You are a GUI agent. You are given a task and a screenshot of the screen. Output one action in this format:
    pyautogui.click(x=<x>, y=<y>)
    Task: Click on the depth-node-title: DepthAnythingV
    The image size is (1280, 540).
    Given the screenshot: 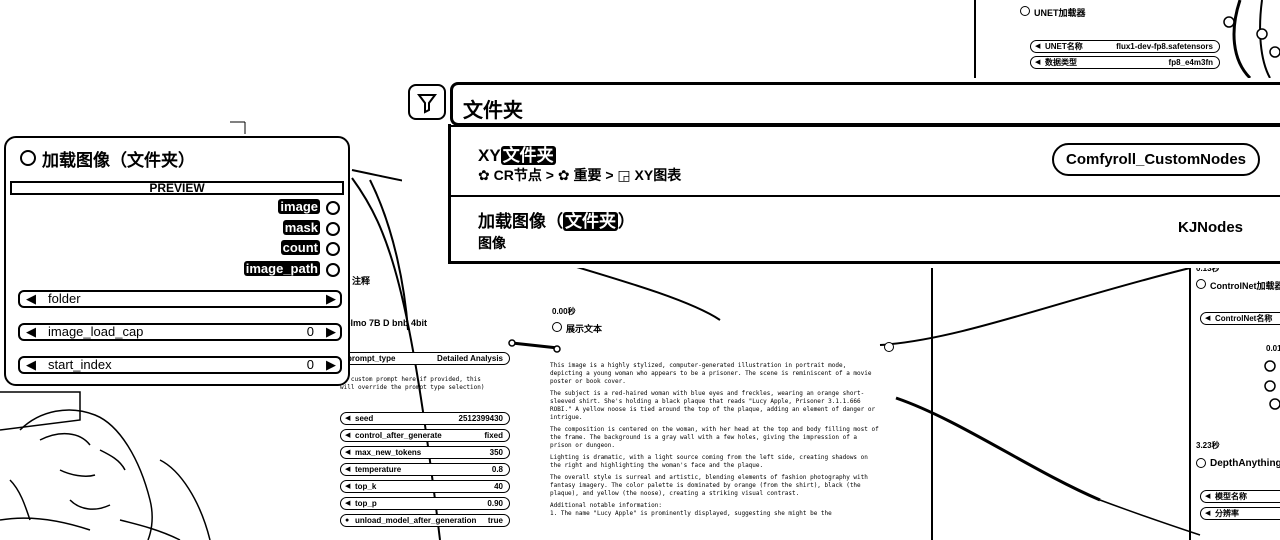 What is the action you would take?
    pyautogui.click(x=1245, y=463)
    